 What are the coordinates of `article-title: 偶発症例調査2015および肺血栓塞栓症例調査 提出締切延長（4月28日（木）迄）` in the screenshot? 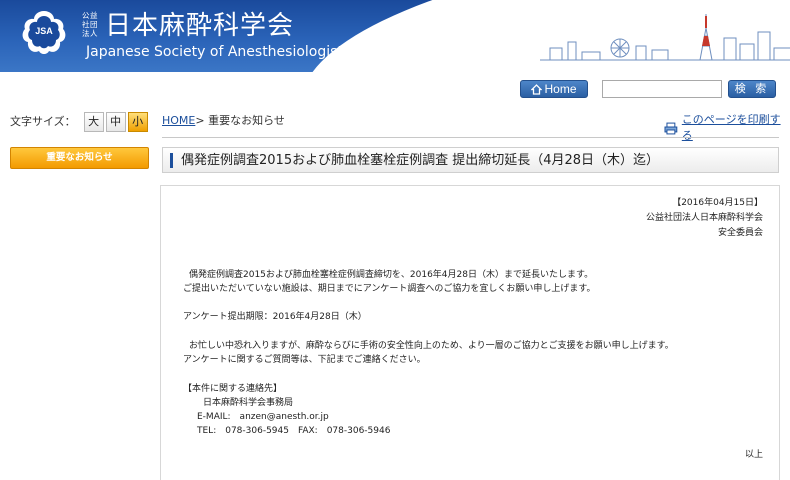 It's located at (420, 160).